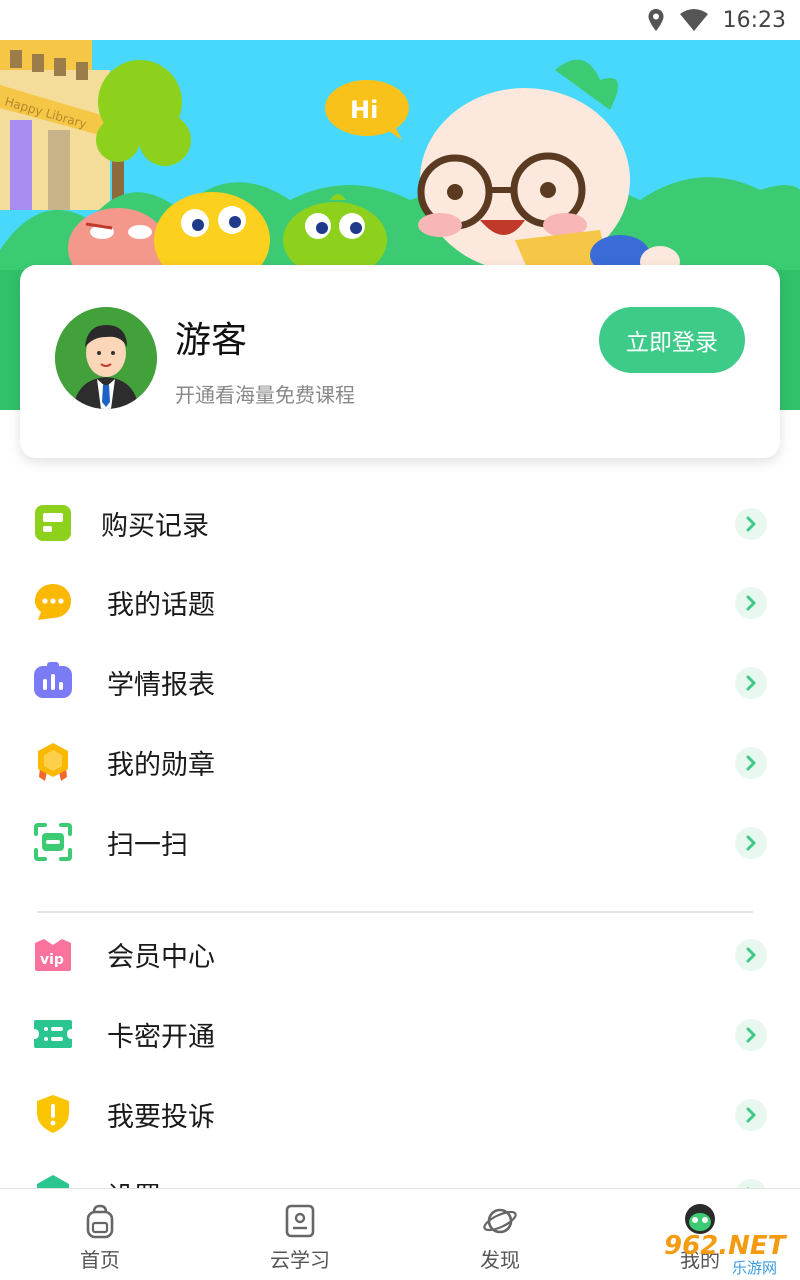  I want to click on location-icon, so click(656, 20).